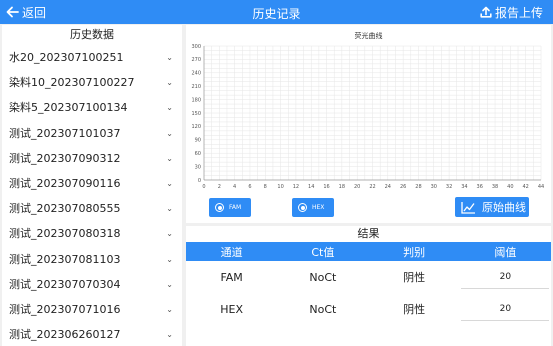  Describe the element at coordinates (434, 187) in the screenshot. I see `x-tick-label: 30` at that location.